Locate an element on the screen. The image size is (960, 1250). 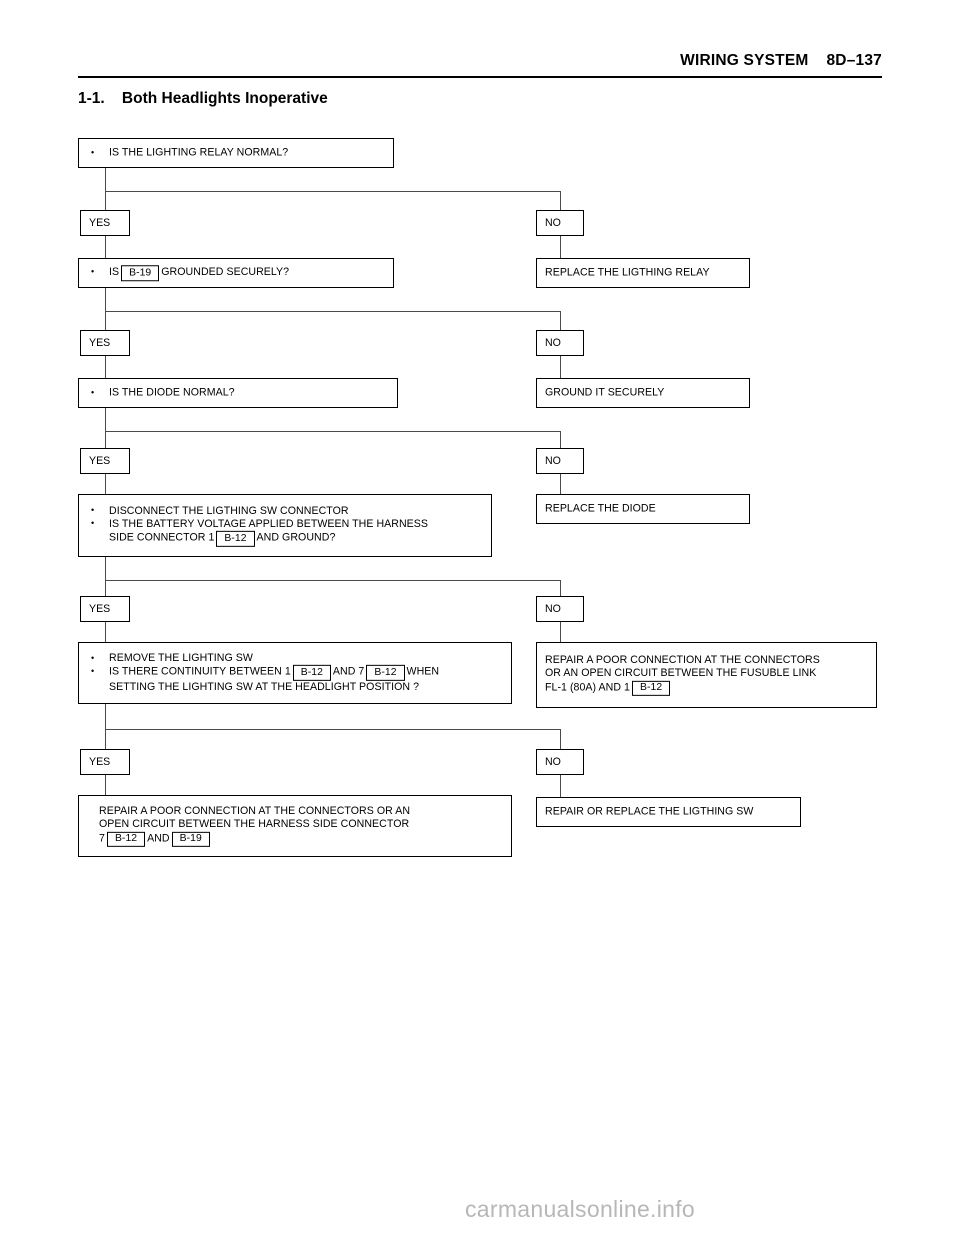
question-line: REMOVE THE LIGHTING SW is located at coordinates (300, 658).